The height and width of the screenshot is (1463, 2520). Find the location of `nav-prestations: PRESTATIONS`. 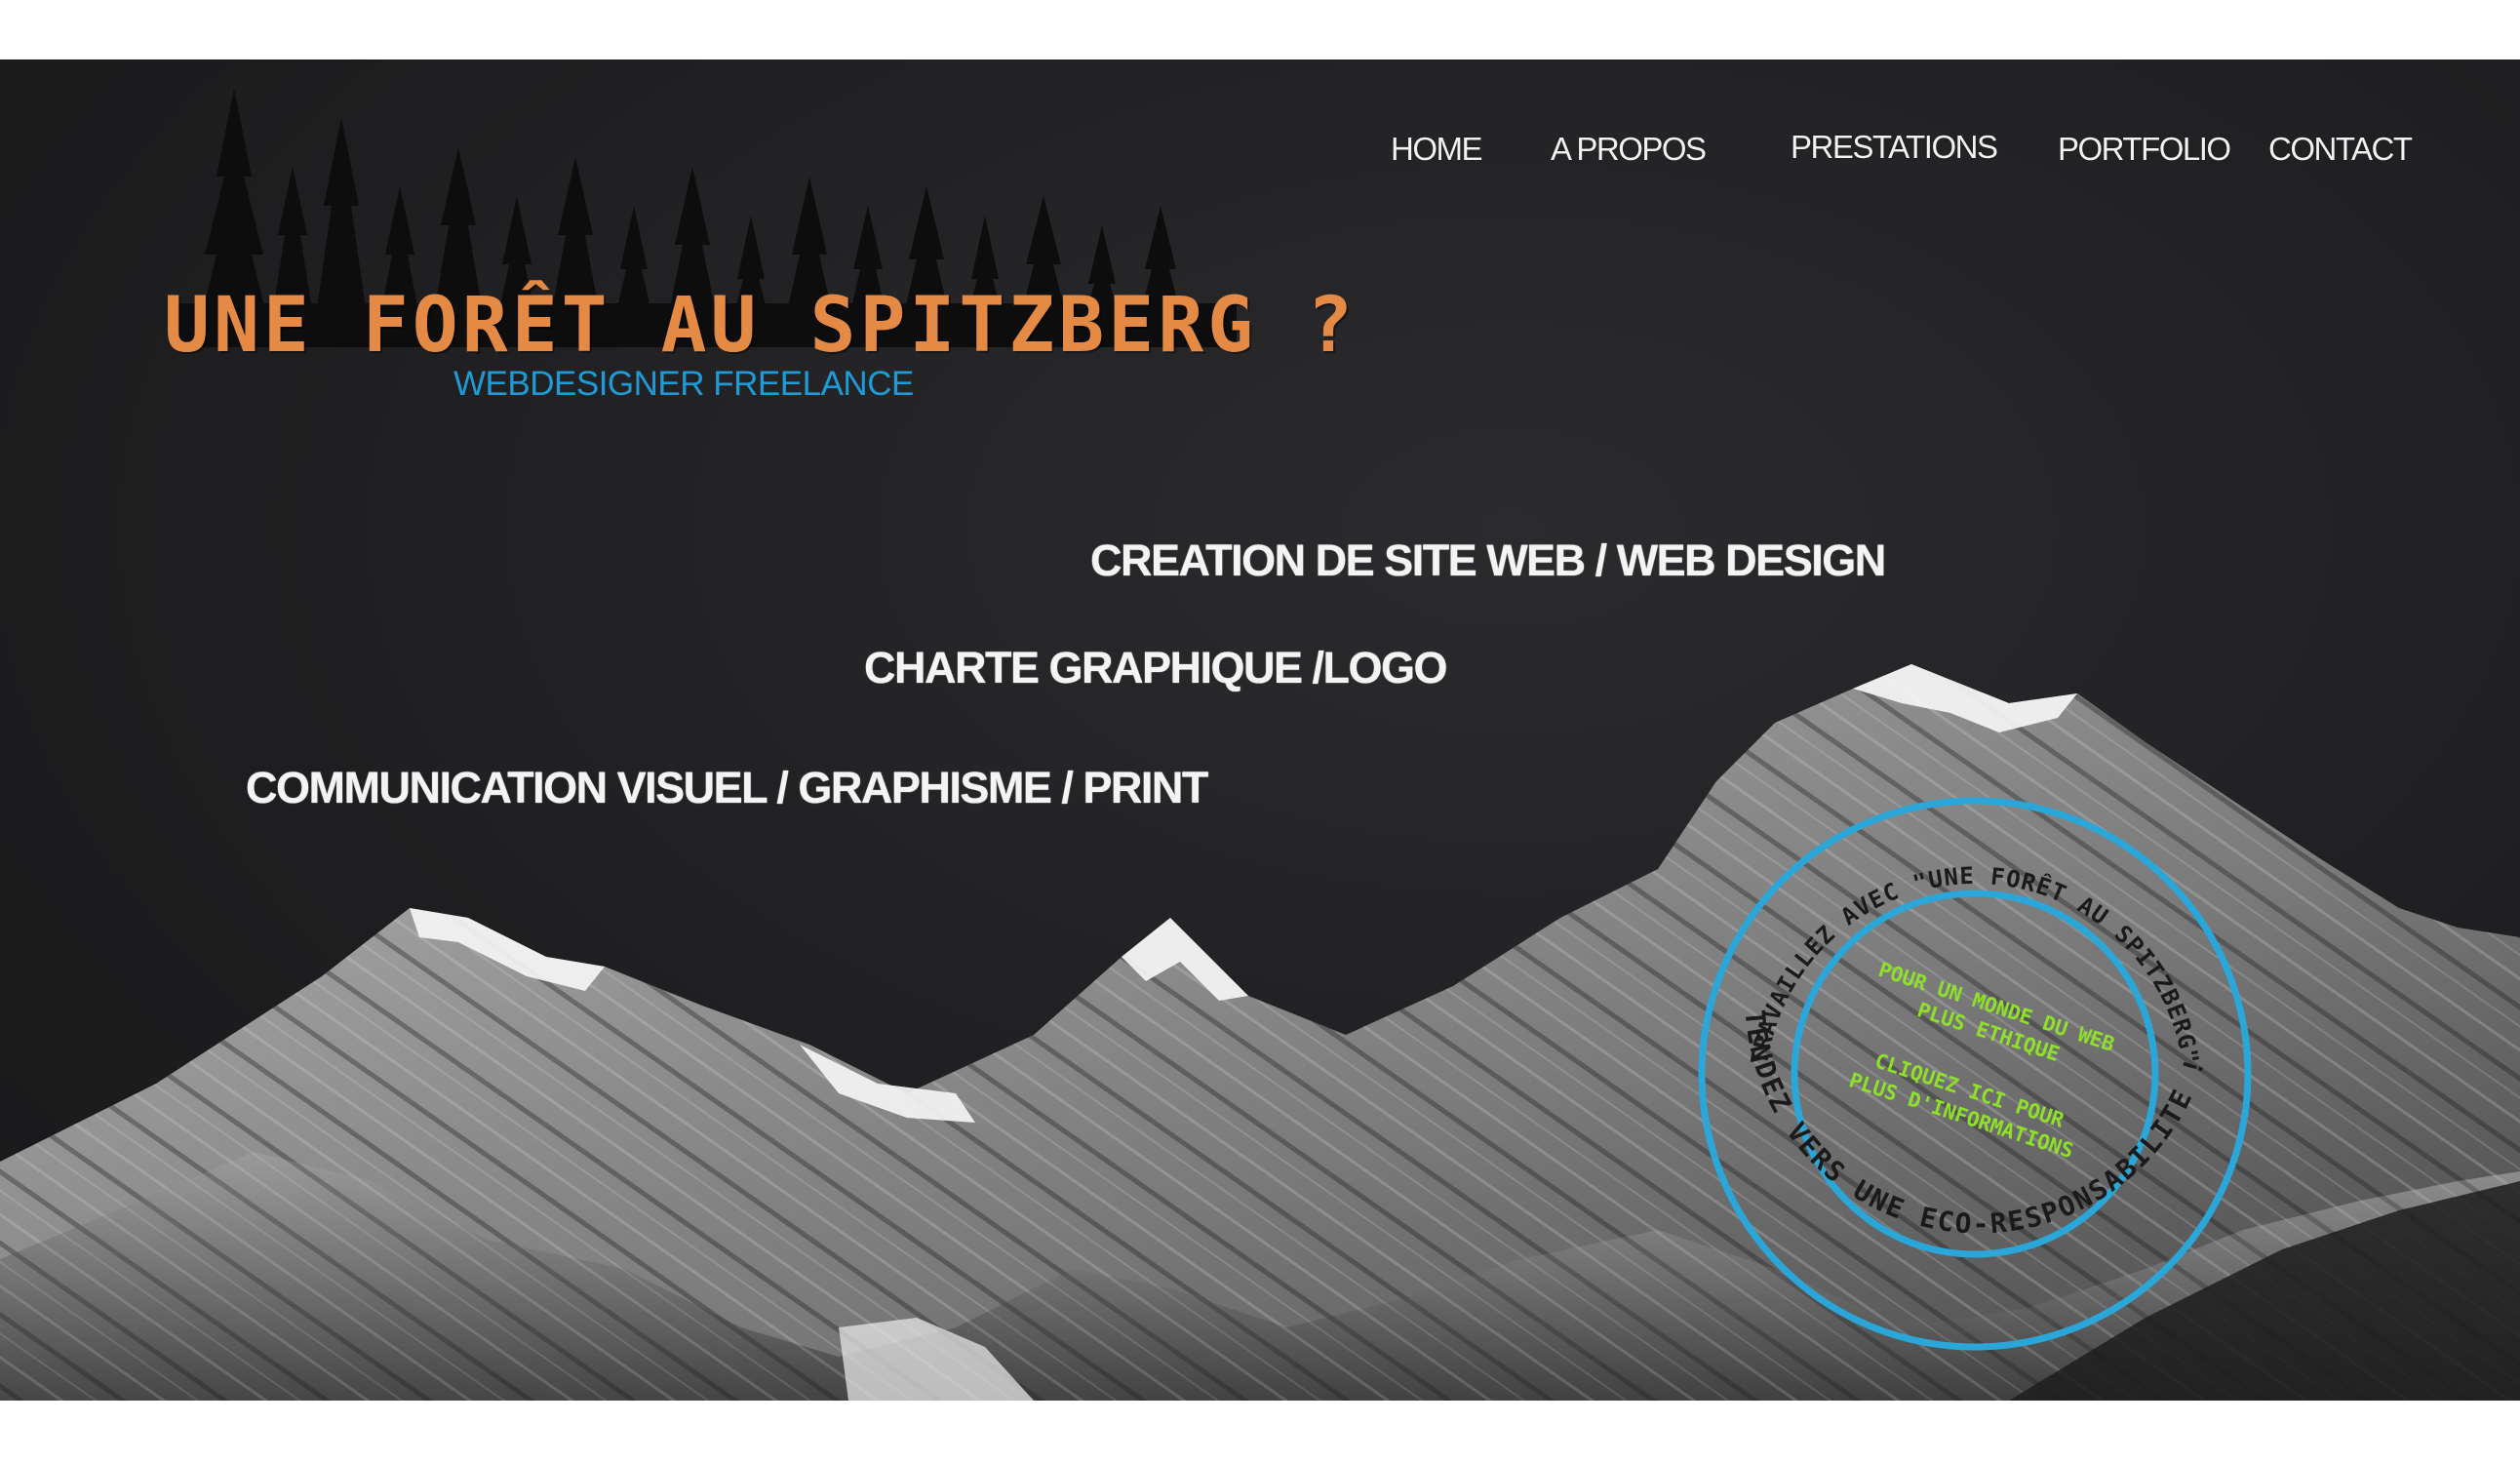

nav-prestations: PRESTATIONS is located at coordinates (1894, 148).